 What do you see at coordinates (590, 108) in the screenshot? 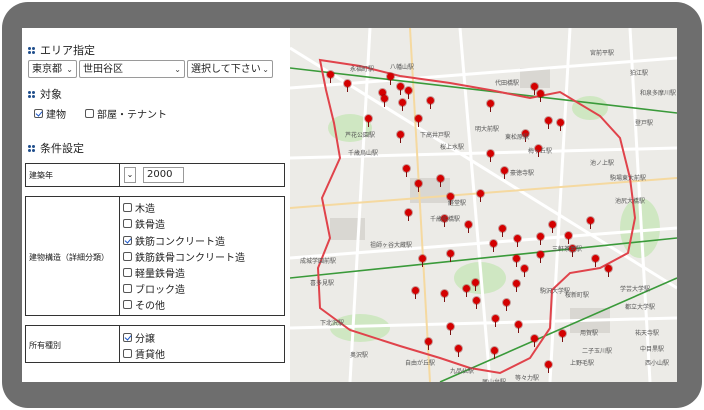
I see `park-area` at bounding box center [590, 108].